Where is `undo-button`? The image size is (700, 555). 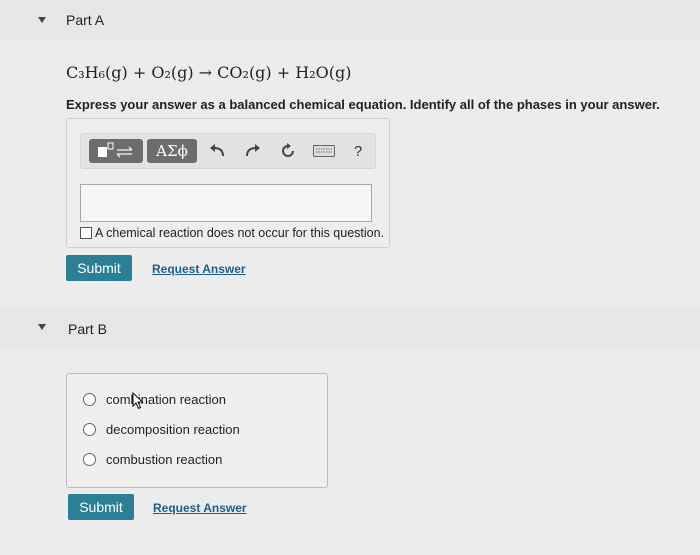 undo-button is located at coordinates (218, 151).